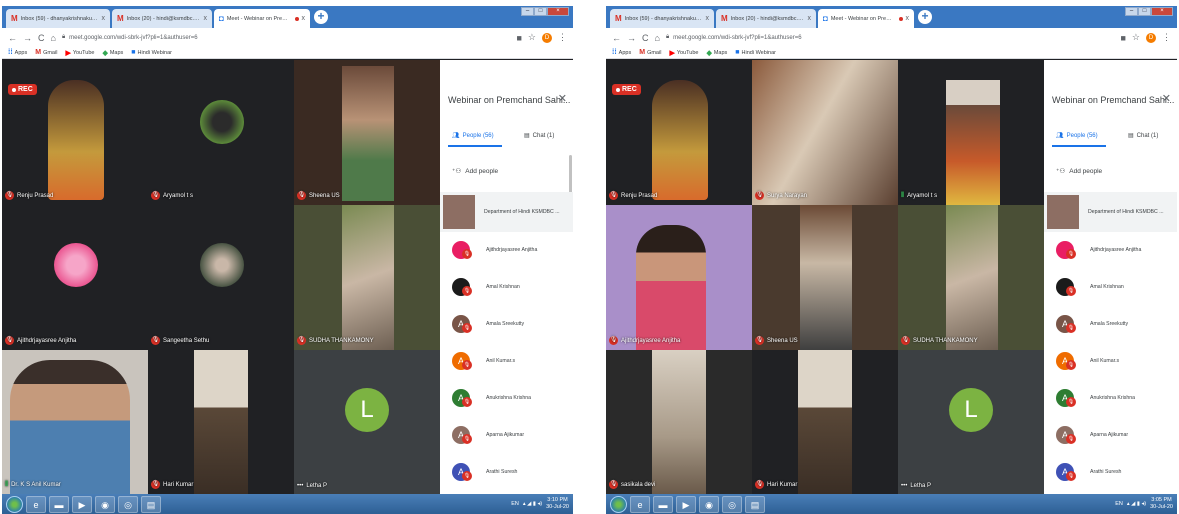  What do you see at coordinates (679, 422) in the screenshot?
I see `video-tile: 🎙︎ sasikala devi` at bounding box center [679, 422].